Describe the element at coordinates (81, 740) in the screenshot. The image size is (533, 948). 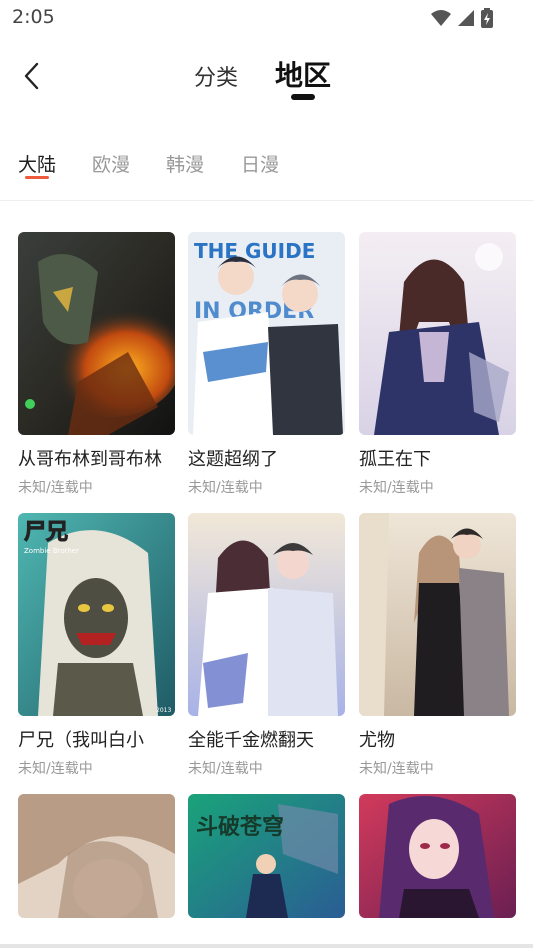
I see `comic-title: 尸兄（我叫白小` at that location.